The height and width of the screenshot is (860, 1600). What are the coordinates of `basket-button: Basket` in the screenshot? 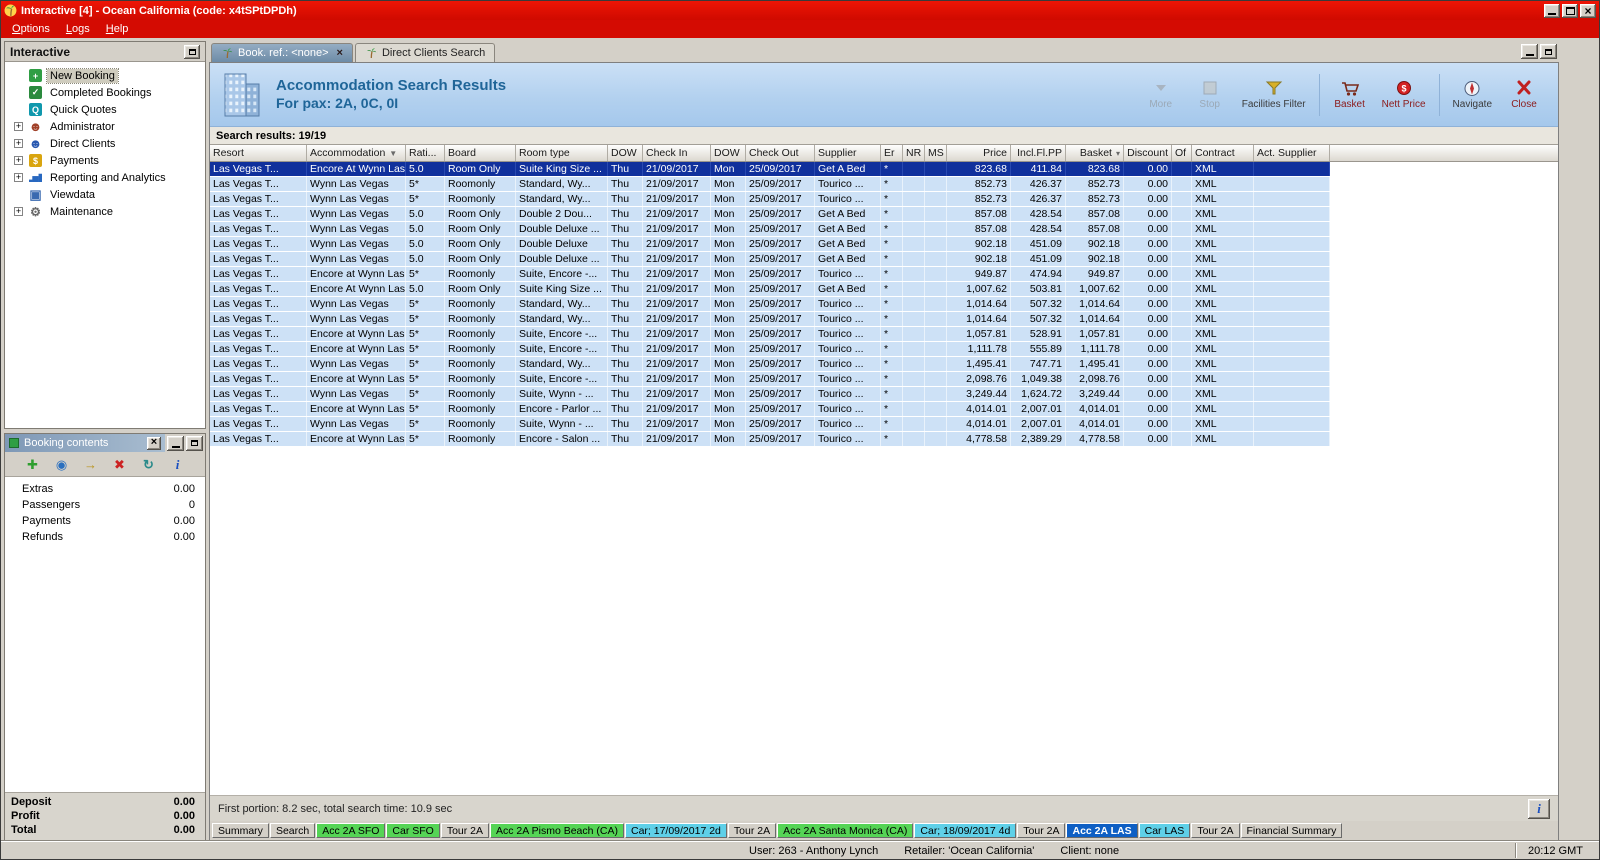 It's located at (1350, 94).